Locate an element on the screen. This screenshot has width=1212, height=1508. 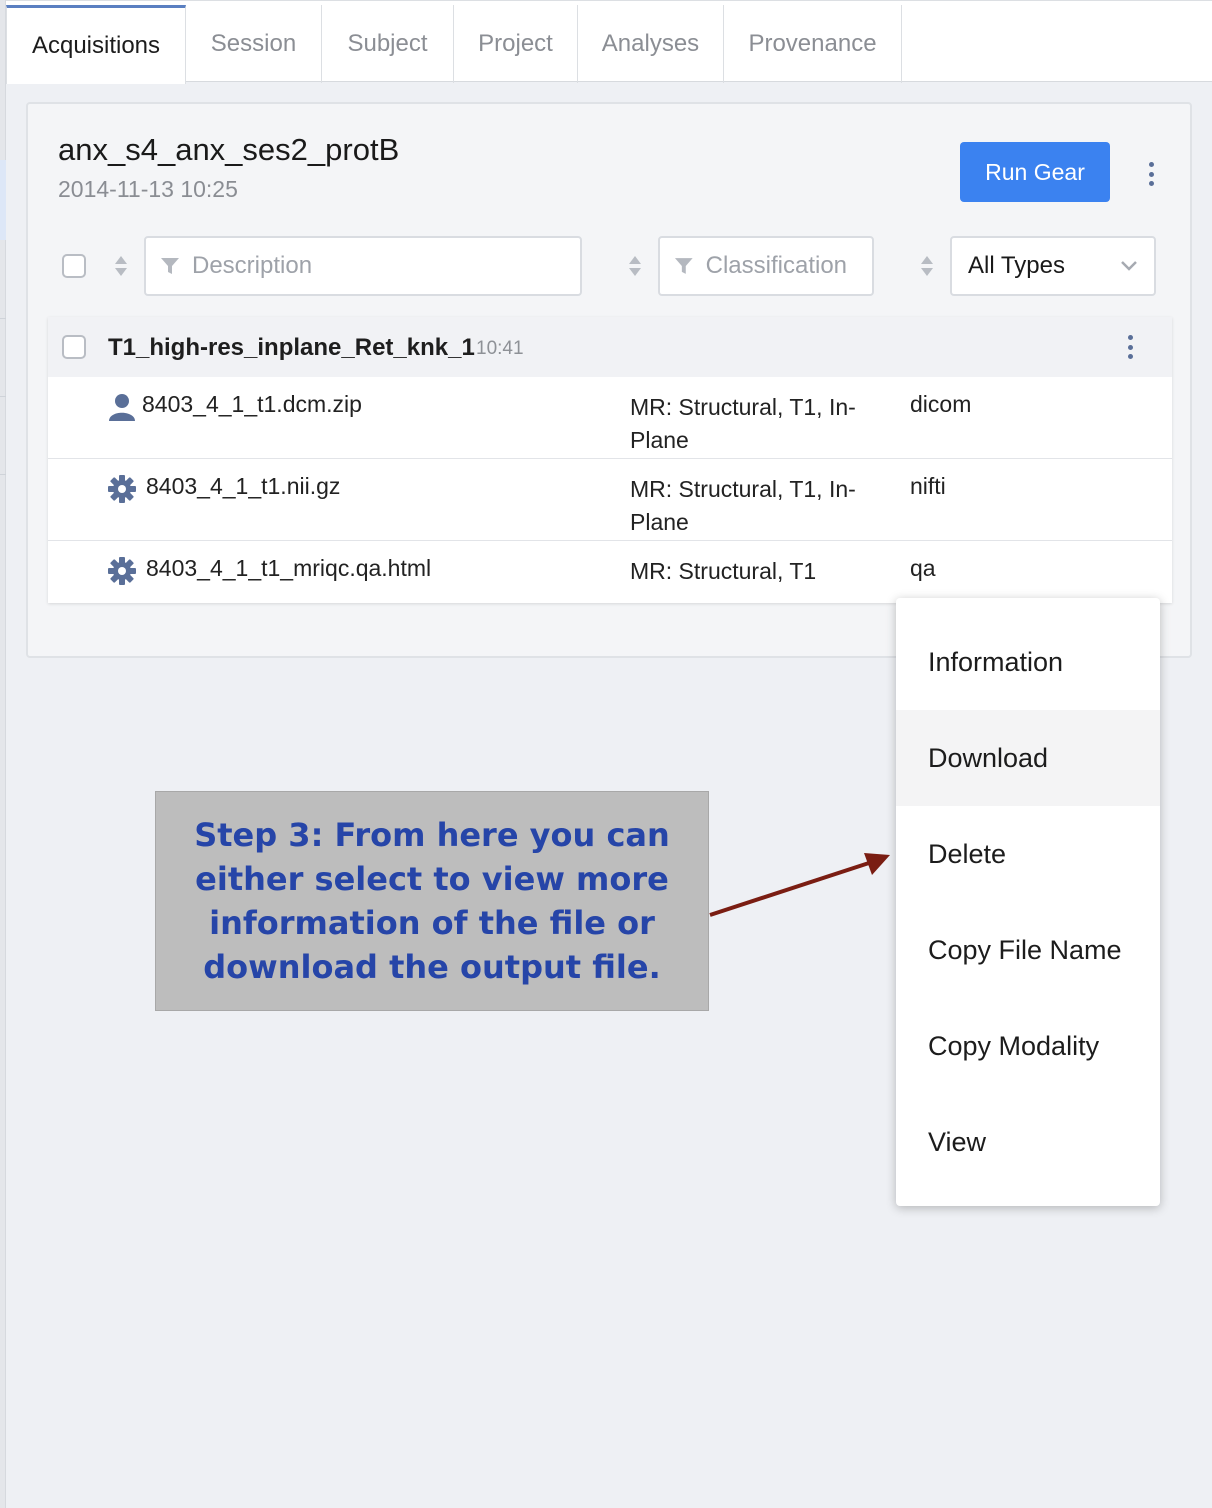
select-all-checkbox is located at coordinates (74, 266).